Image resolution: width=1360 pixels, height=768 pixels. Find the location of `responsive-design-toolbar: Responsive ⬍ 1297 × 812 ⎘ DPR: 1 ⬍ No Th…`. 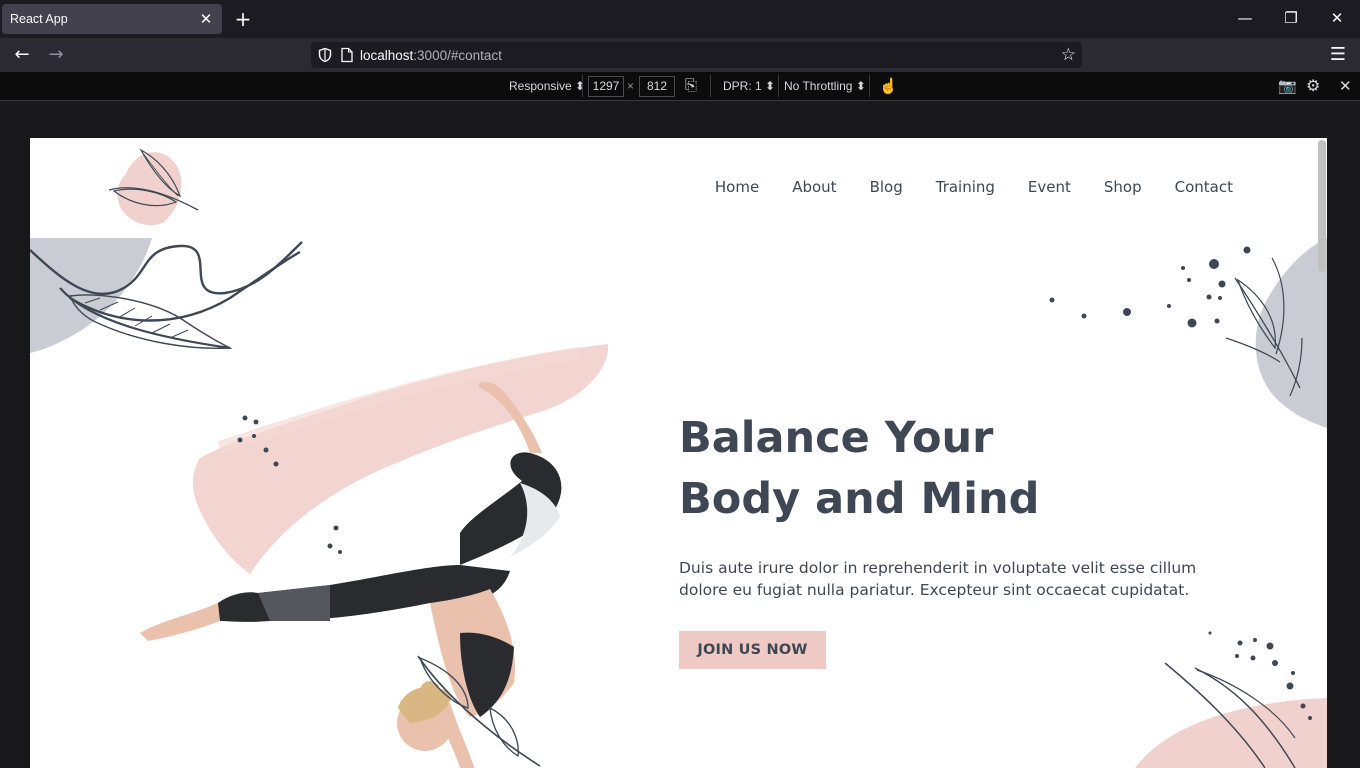

responsive-design-toolbar: Responsive ⬍ 1297 × 812 ⎘ DPR: 1 ⬍ No Th… is located at coordinates (680, 86).